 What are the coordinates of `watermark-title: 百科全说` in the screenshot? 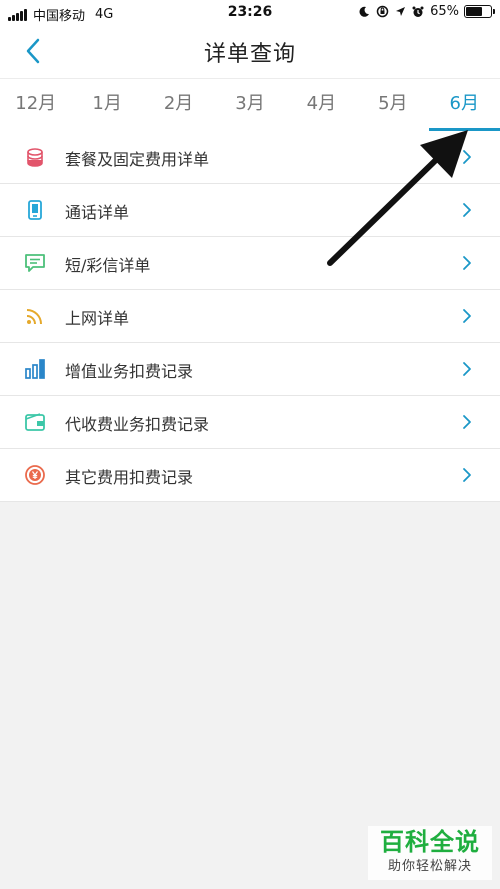 It's located at (430, 842).